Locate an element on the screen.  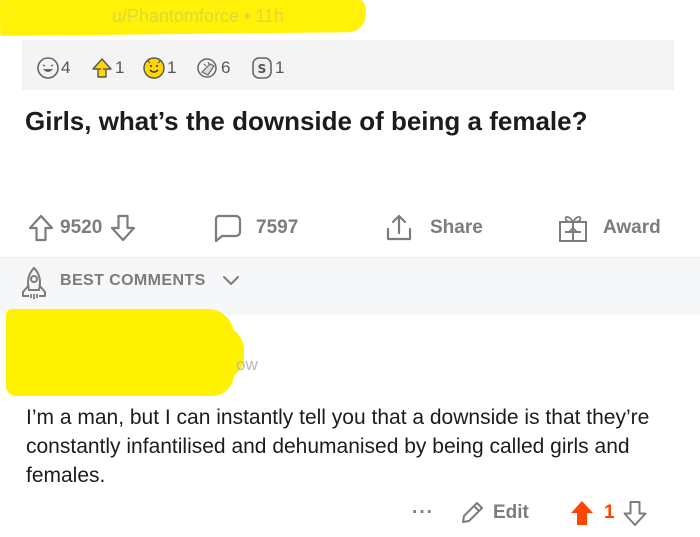
wholesome-award-icon is located at coordinates (154, 68).